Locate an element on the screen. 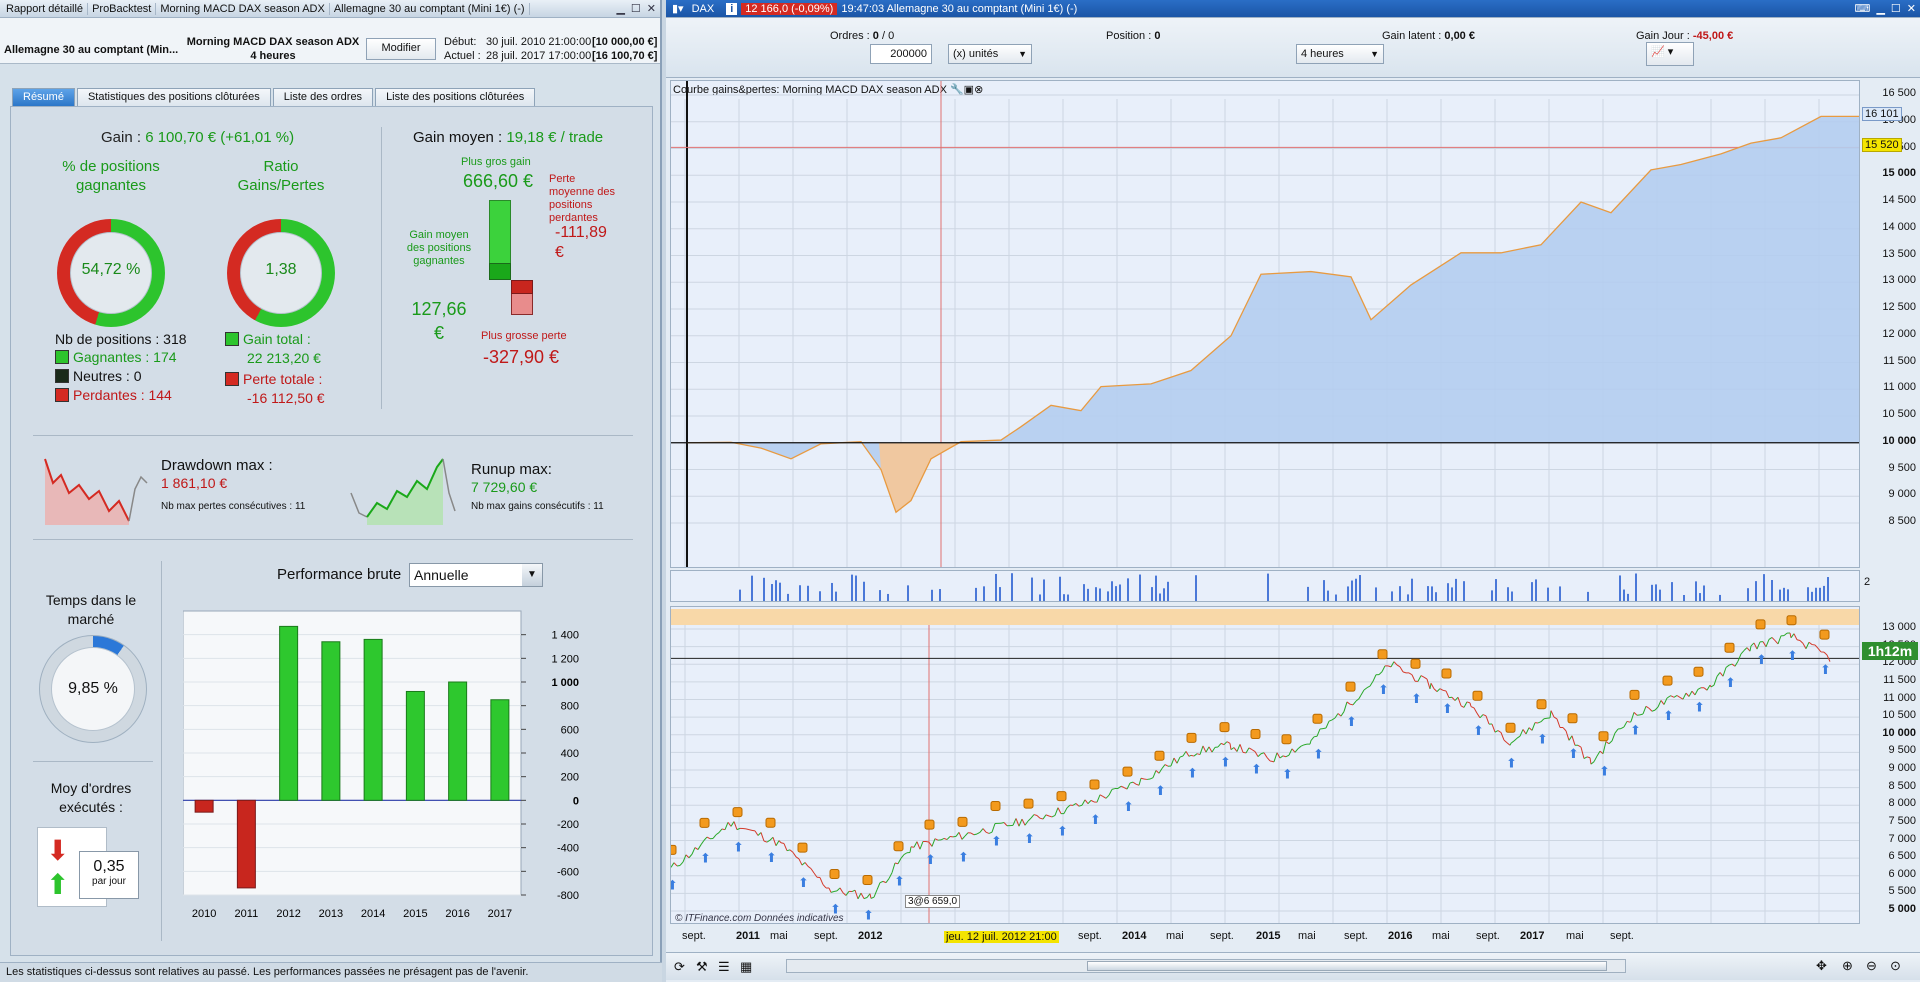  perf-y-tick: 1 000 is located at coordinates (565, 683).